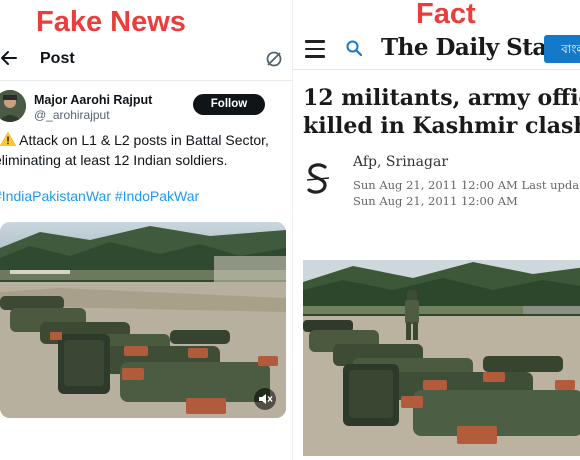 The width and height of the screenshot is (580, 460). Describe the element at coordinates (13, 106) in the screenshot. I see `avatar` at that location.